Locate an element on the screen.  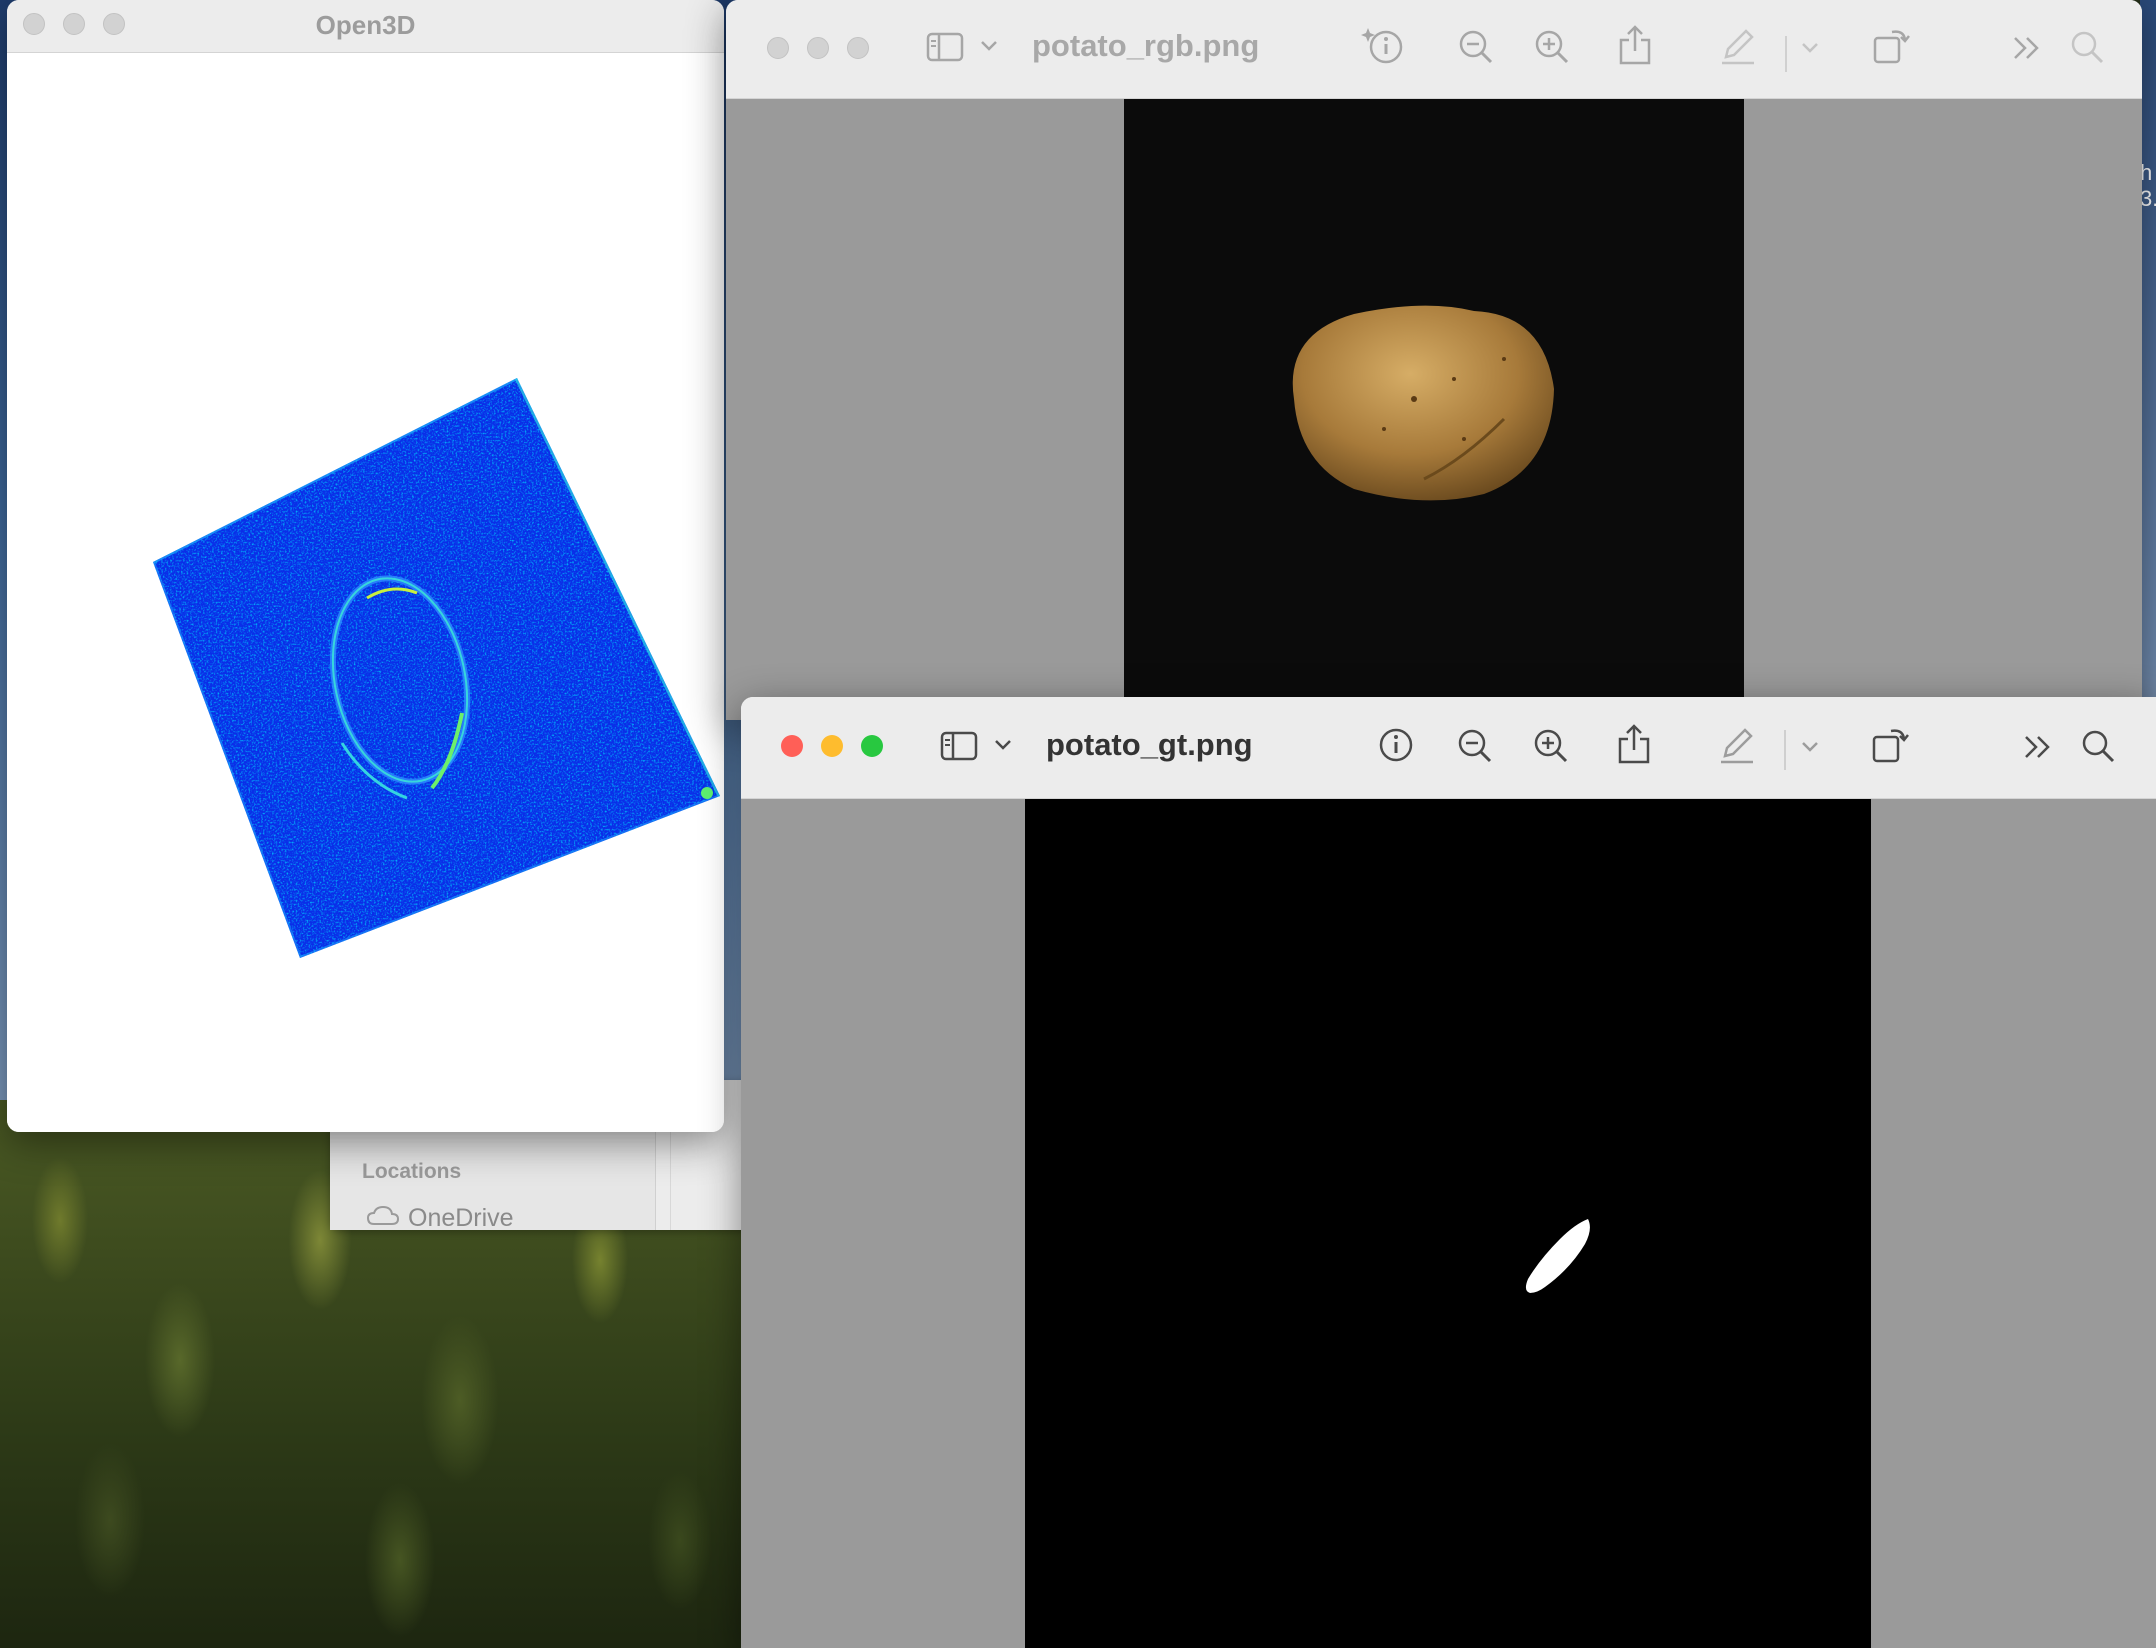
potato is located at coordinates (1423, 403).